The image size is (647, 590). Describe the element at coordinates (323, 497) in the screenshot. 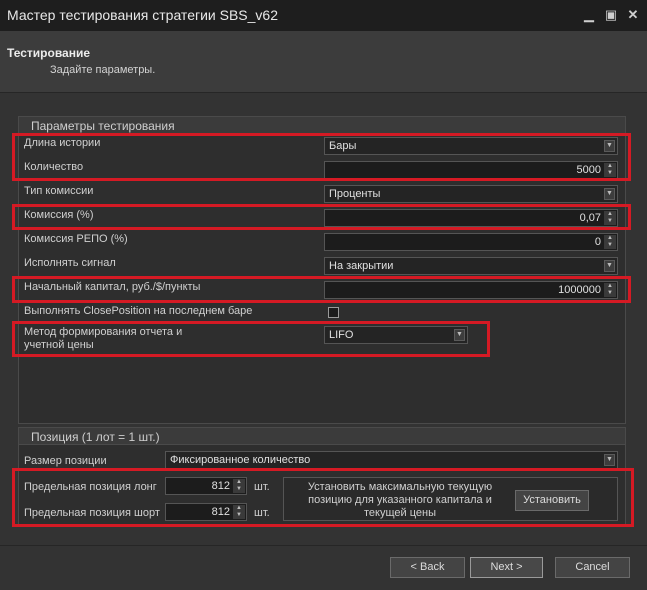

I see `highlight-position-limits` at that location.